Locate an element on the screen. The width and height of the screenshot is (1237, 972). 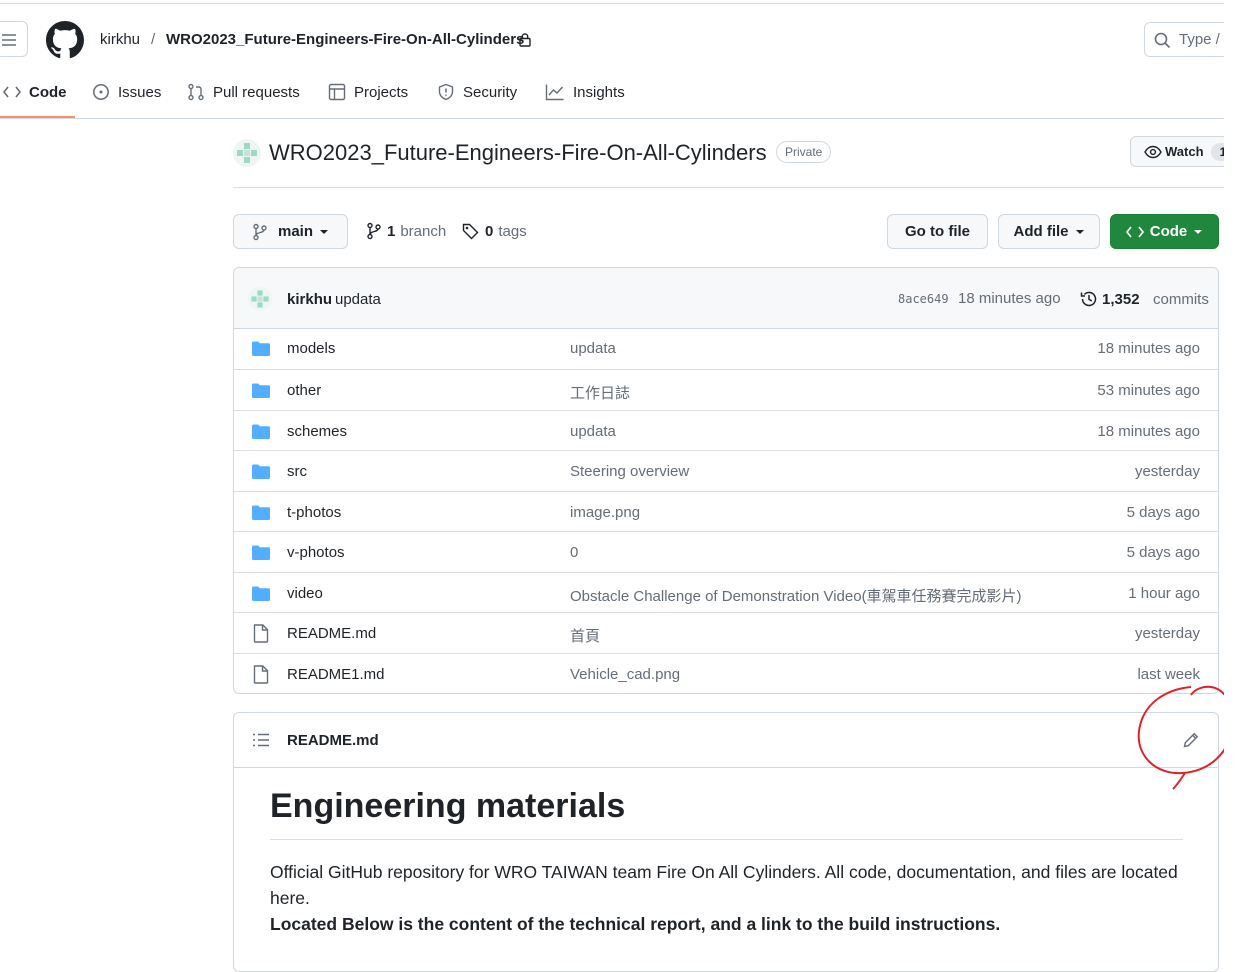
tags-link: 0 tags is located at coordinates (494, 231).